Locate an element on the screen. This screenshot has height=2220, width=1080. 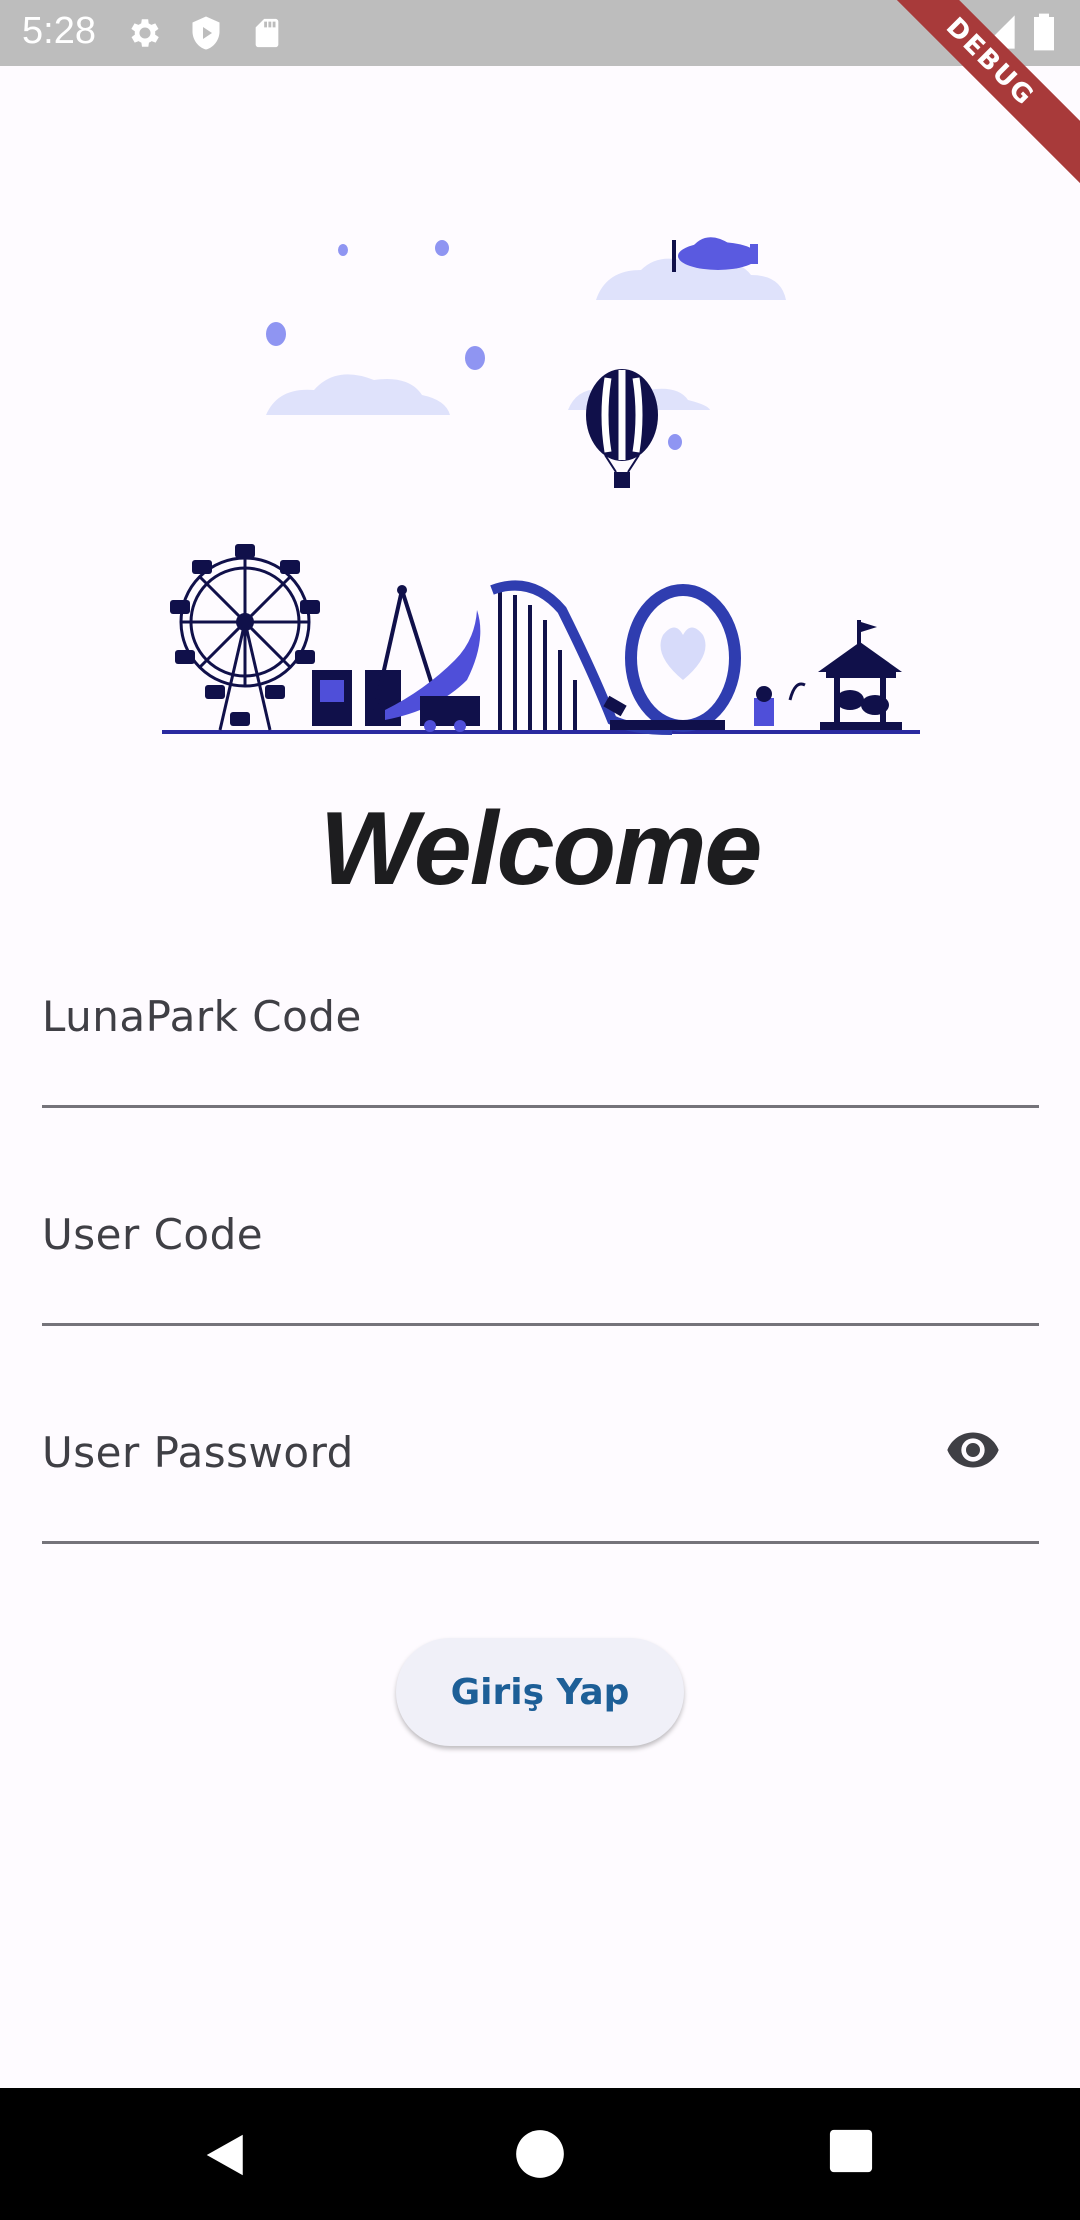
eye-icon is located at coordinates (973, 1450).